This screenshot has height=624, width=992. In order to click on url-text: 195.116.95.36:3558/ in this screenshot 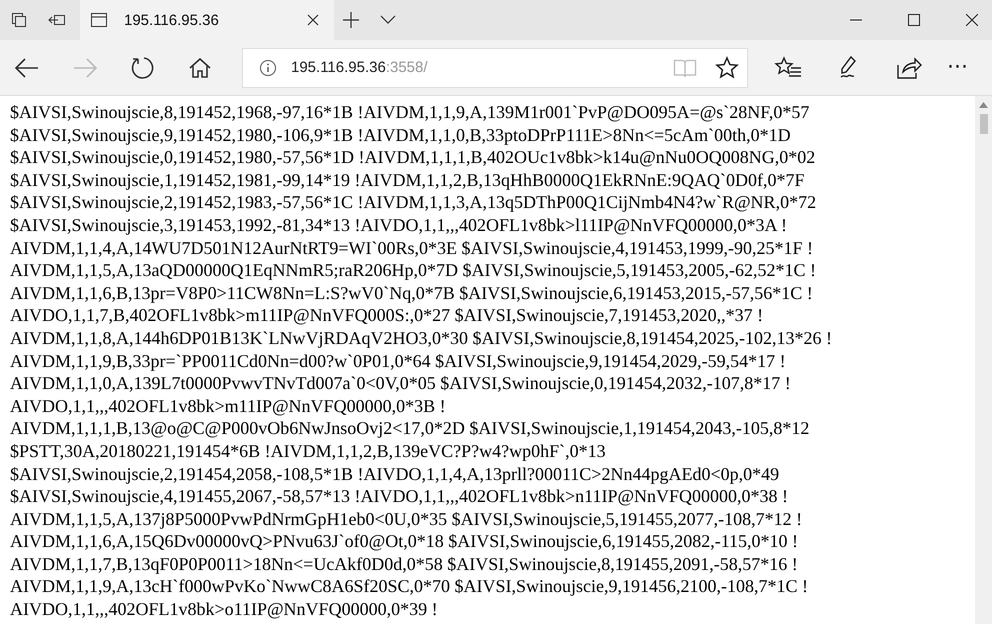, I will do `click(359, 67)`.